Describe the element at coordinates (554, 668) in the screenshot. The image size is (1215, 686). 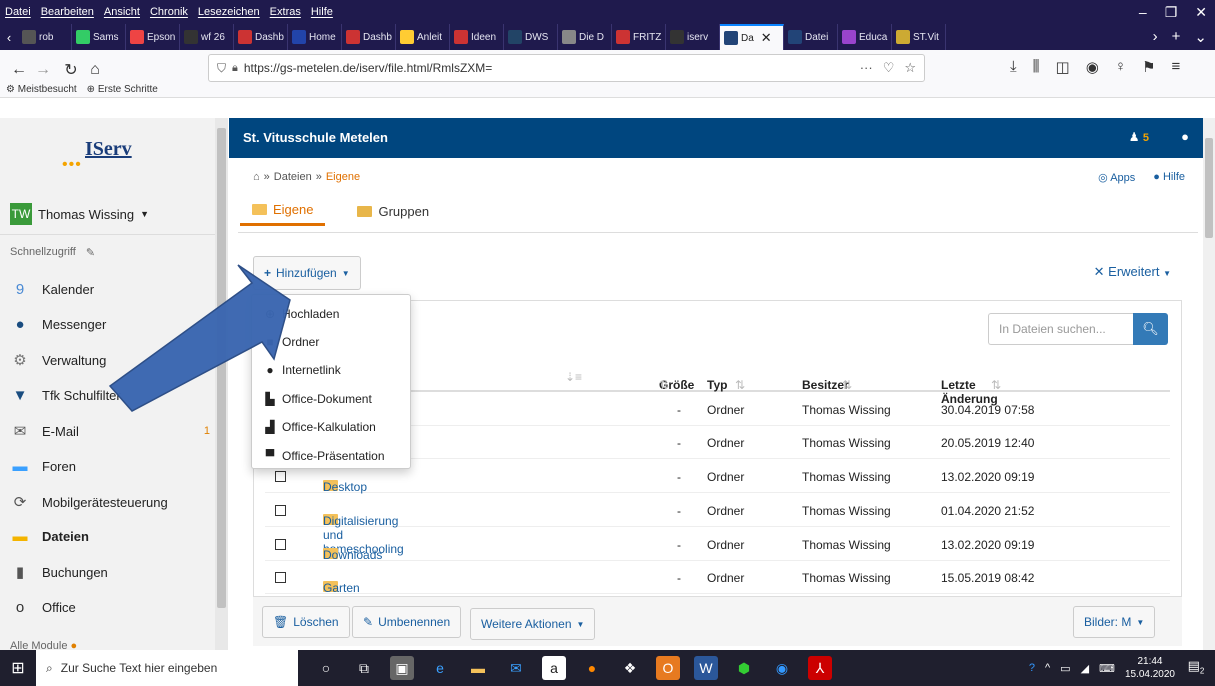
I see `amazon-icon: a` at that location.